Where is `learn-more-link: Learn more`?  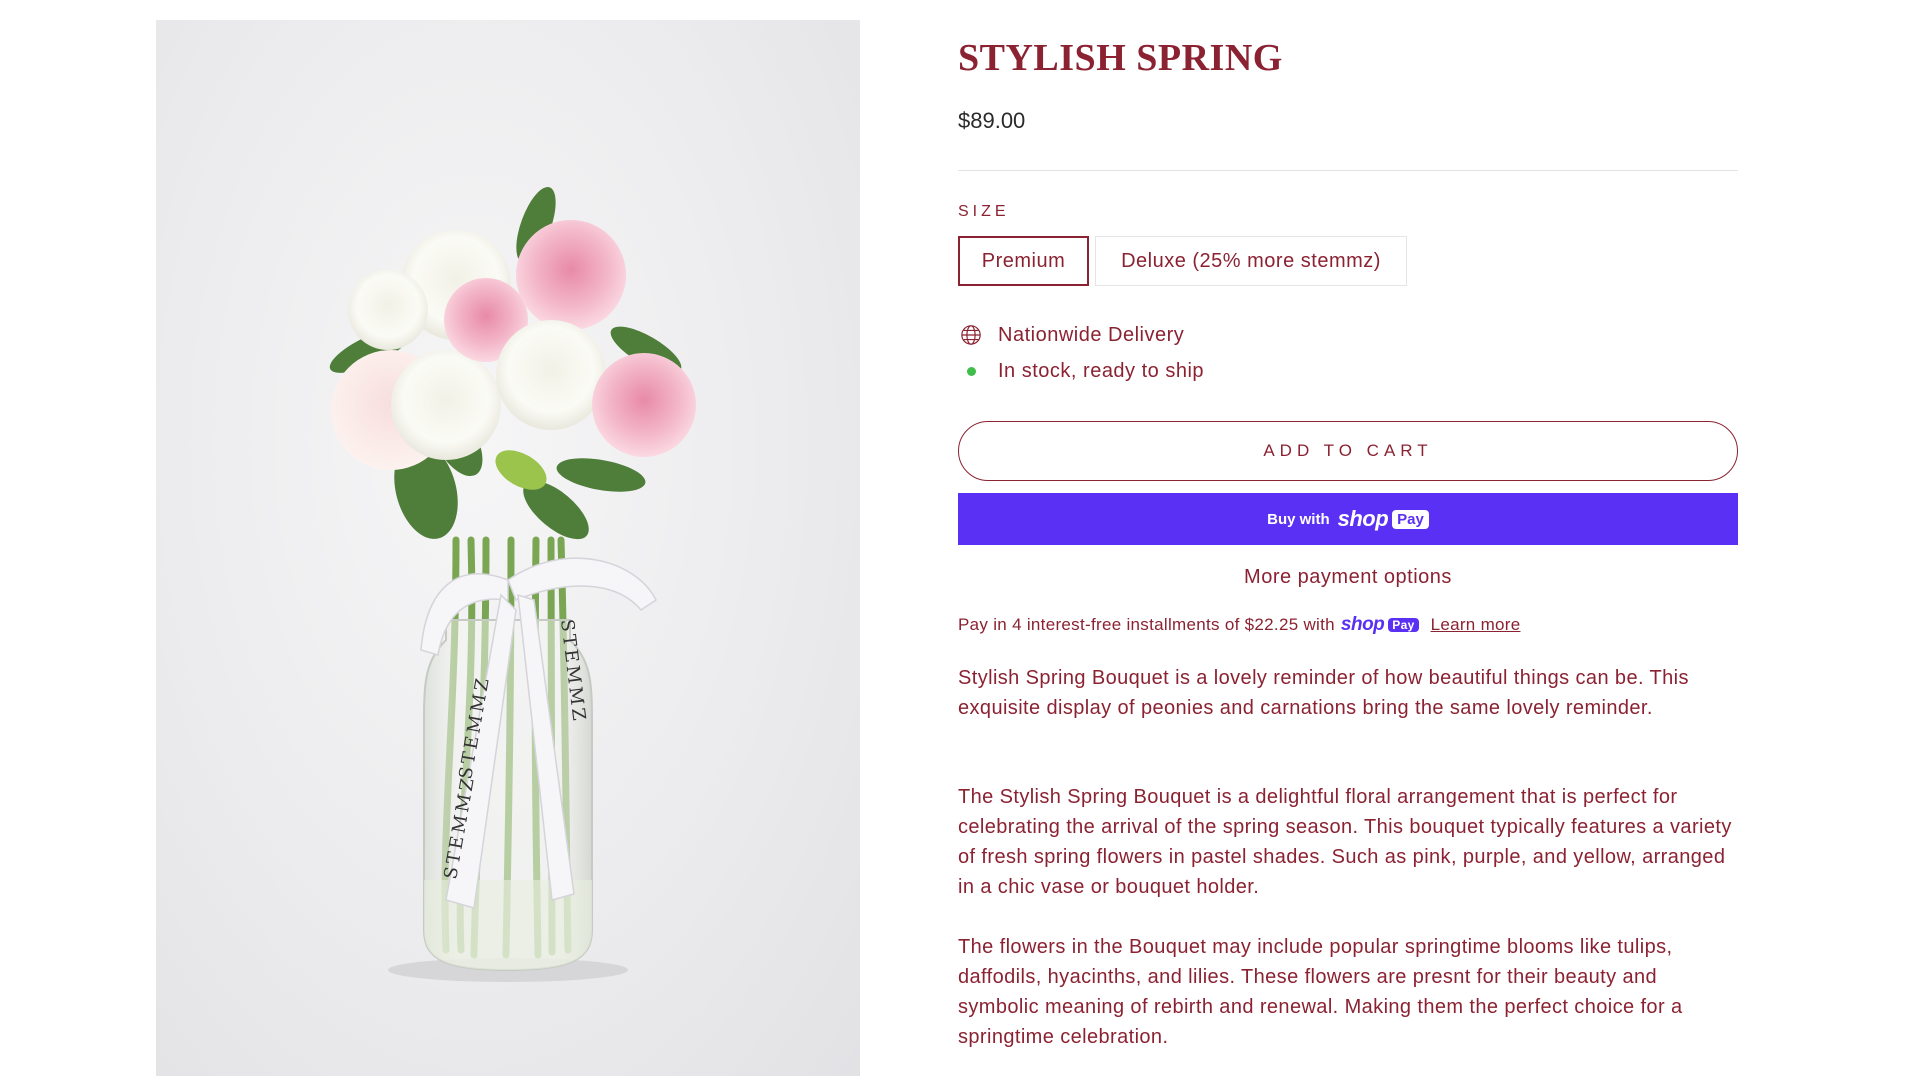 learn-more-link: Learn more is located at coordinates (1476, 625).